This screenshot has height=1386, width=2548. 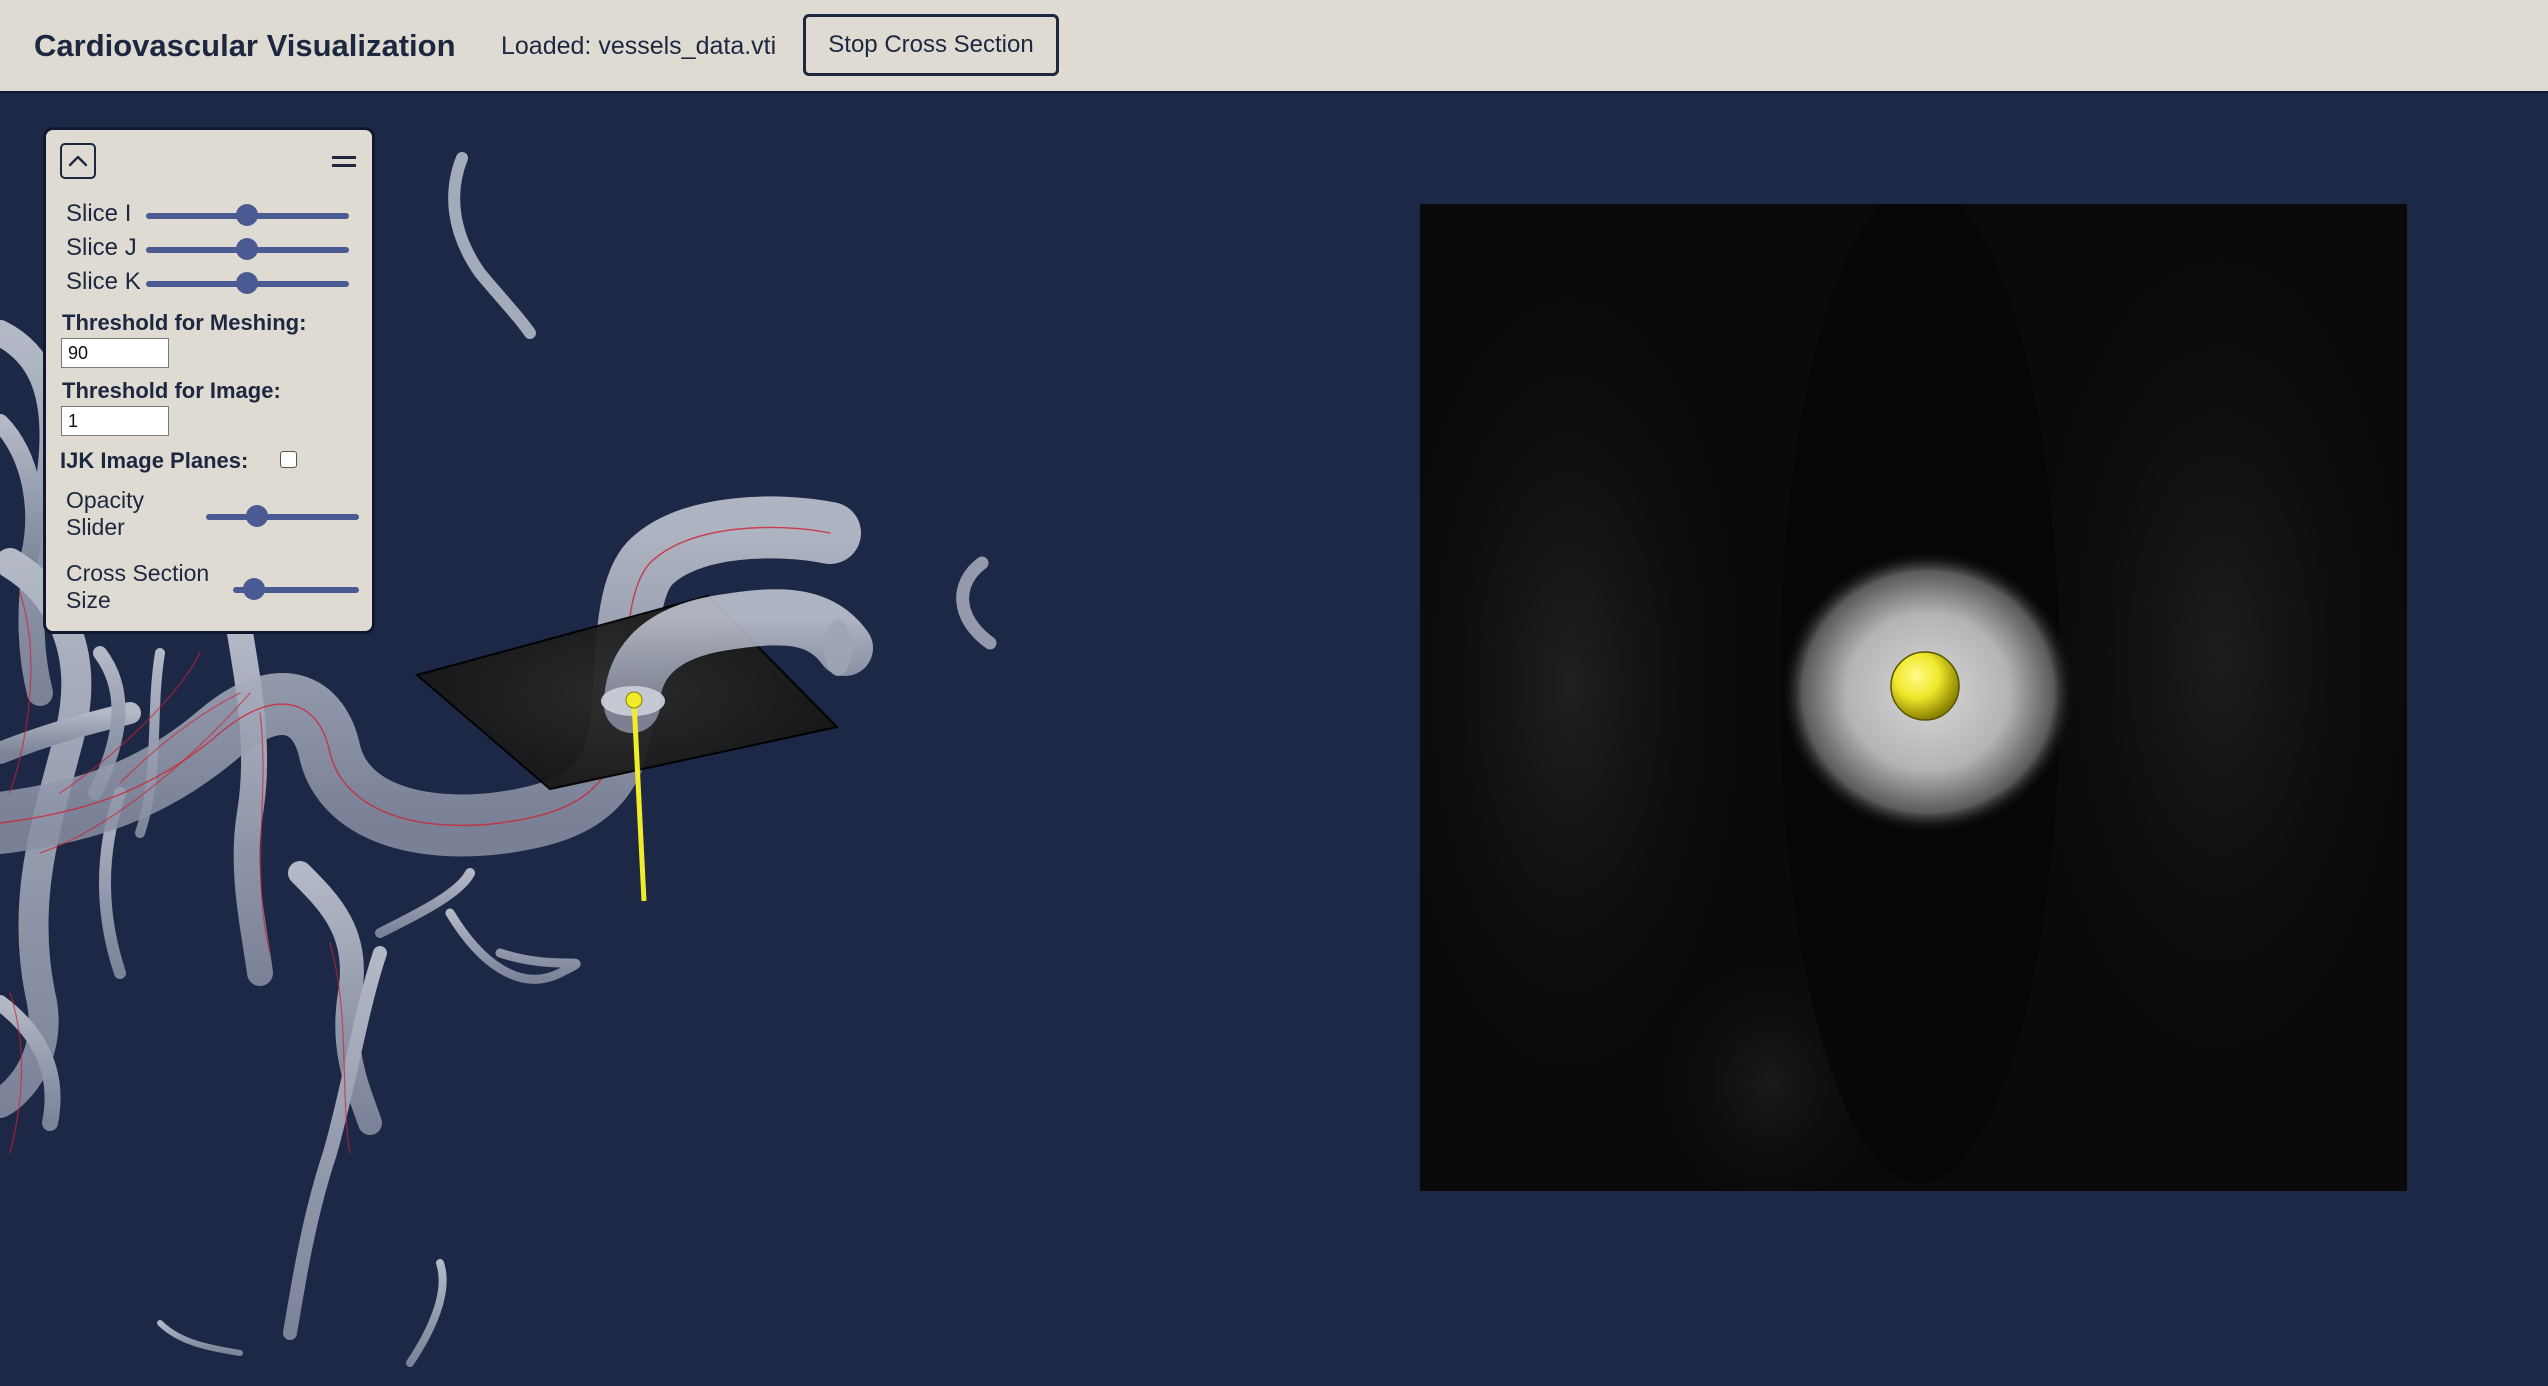 I want to click on slice-i-slider, so click(x=247, y=216).